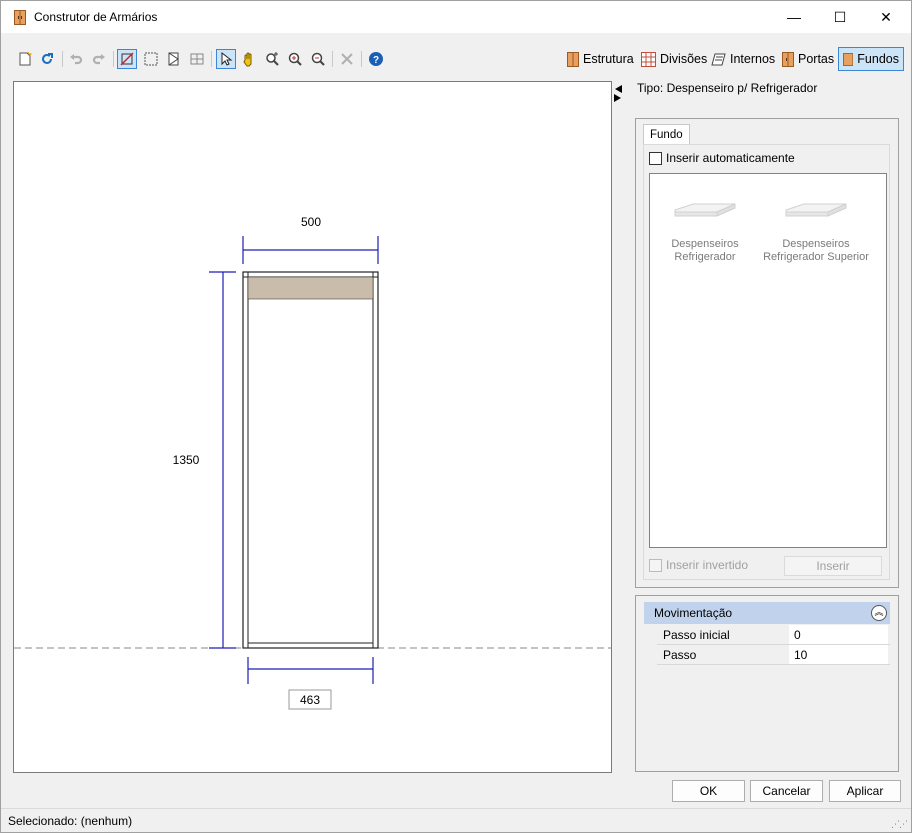 The image size is (912, 833). I want to click on mode-internos-button: Internos, so click(743, 59).